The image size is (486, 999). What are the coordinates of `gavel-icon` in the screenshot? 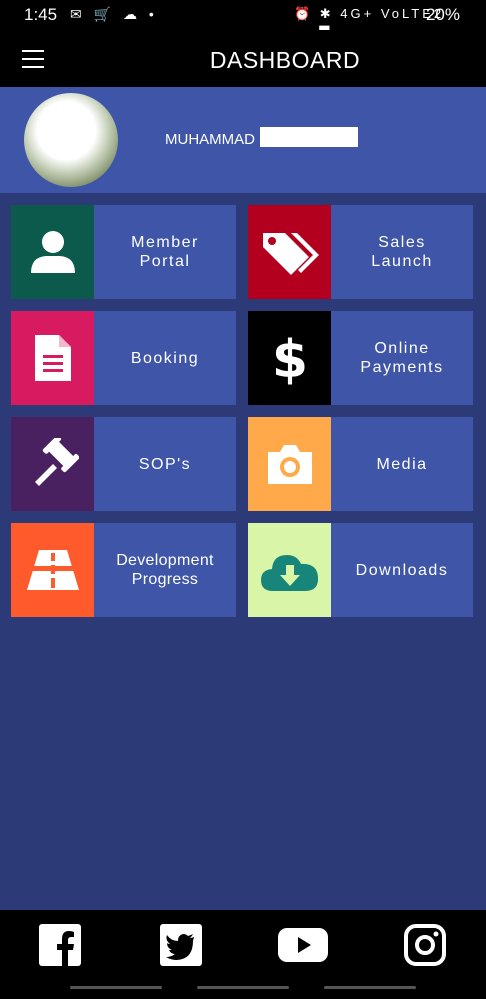 It's located at (52, 464).